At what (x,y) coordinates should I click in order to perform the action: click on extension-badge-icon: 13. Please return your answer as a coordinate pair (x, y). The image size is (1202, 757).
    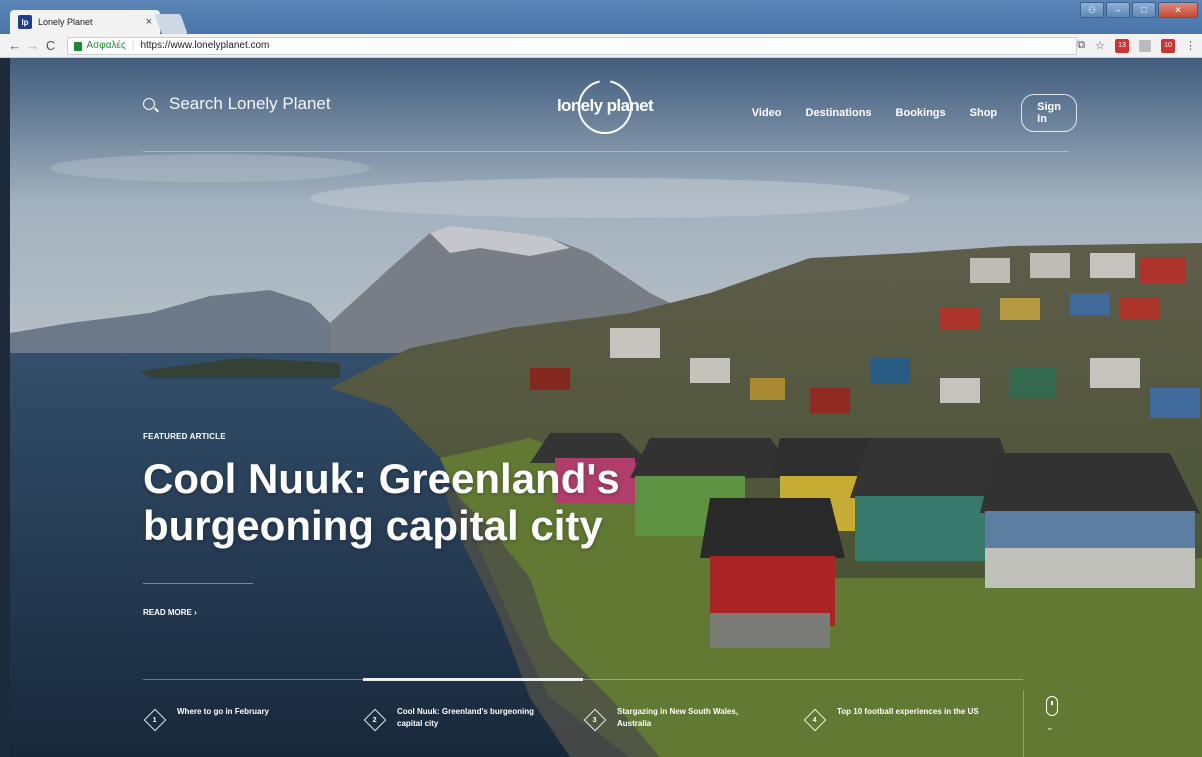
    Looking at the image, I should click on (1122, 45).